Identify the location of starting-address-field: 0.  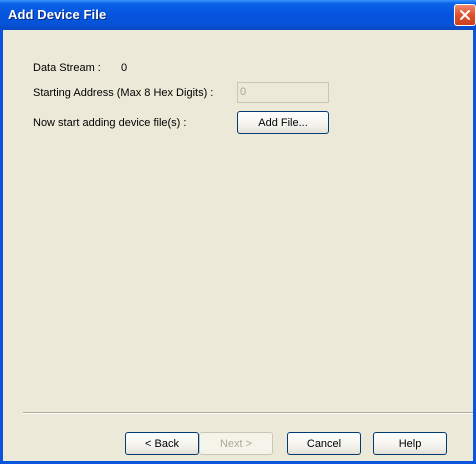
(283, 92).